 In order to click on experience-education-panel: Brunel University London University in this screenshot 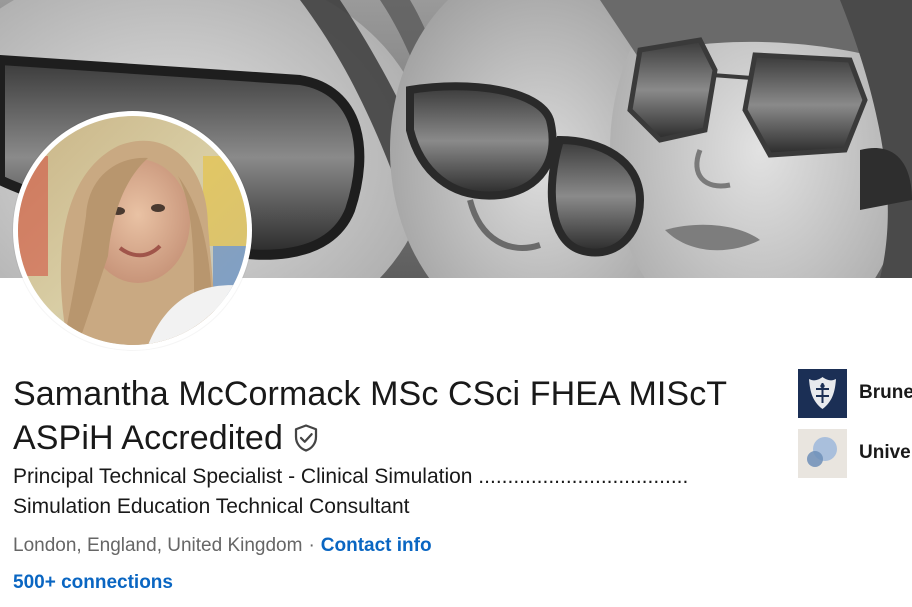, I will do `click(855, 428)`.